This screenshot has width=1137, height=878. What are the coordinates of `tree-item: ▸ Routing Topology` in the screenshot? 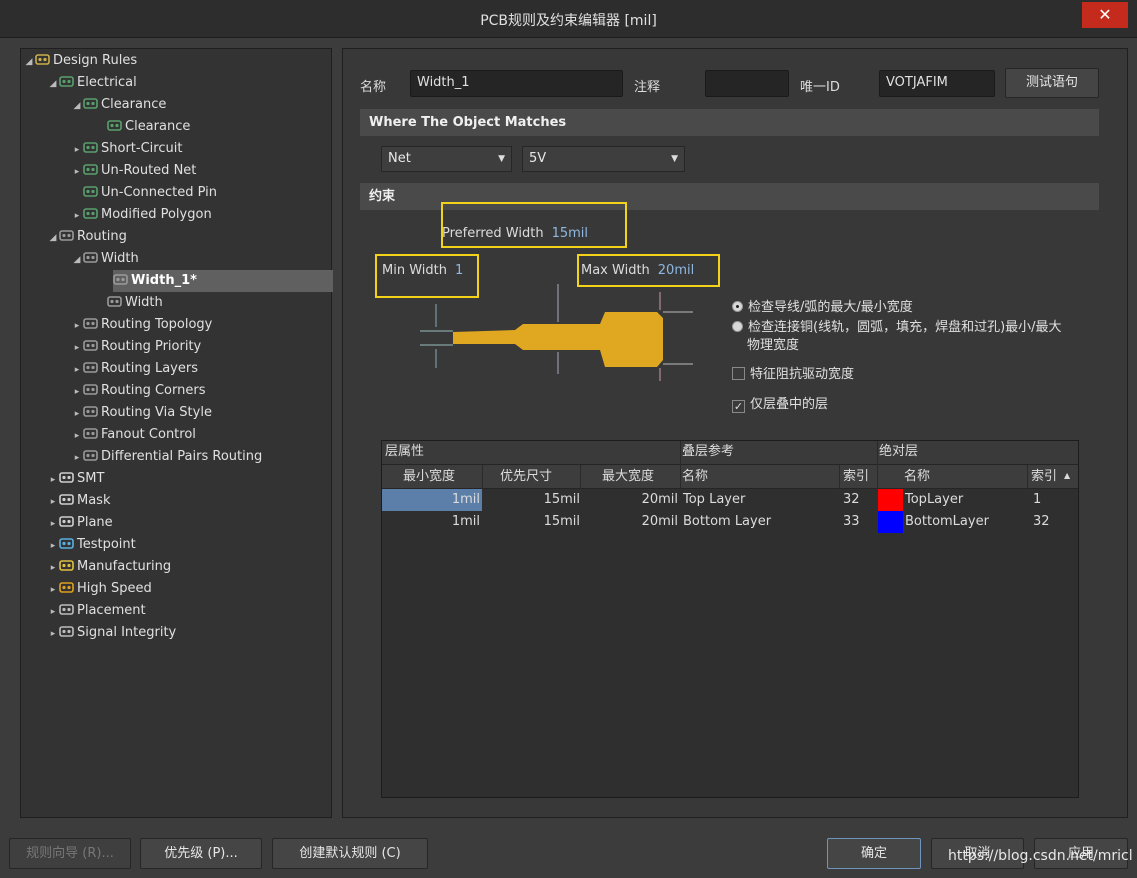 It's located at (142, 325).